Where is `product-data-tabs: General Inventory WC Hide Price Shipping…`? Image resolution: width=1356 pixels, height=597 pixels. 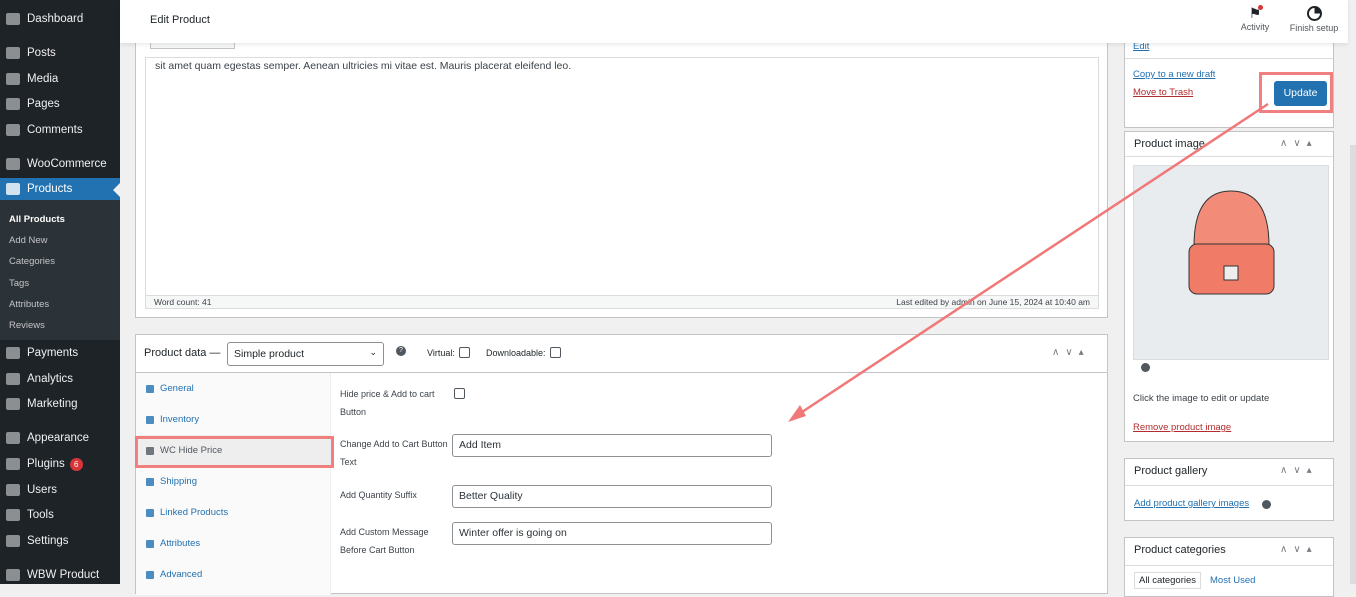 product-data-tabs: General Inventory WC Hide Price Shipping… is located at coordinates (233, 484).